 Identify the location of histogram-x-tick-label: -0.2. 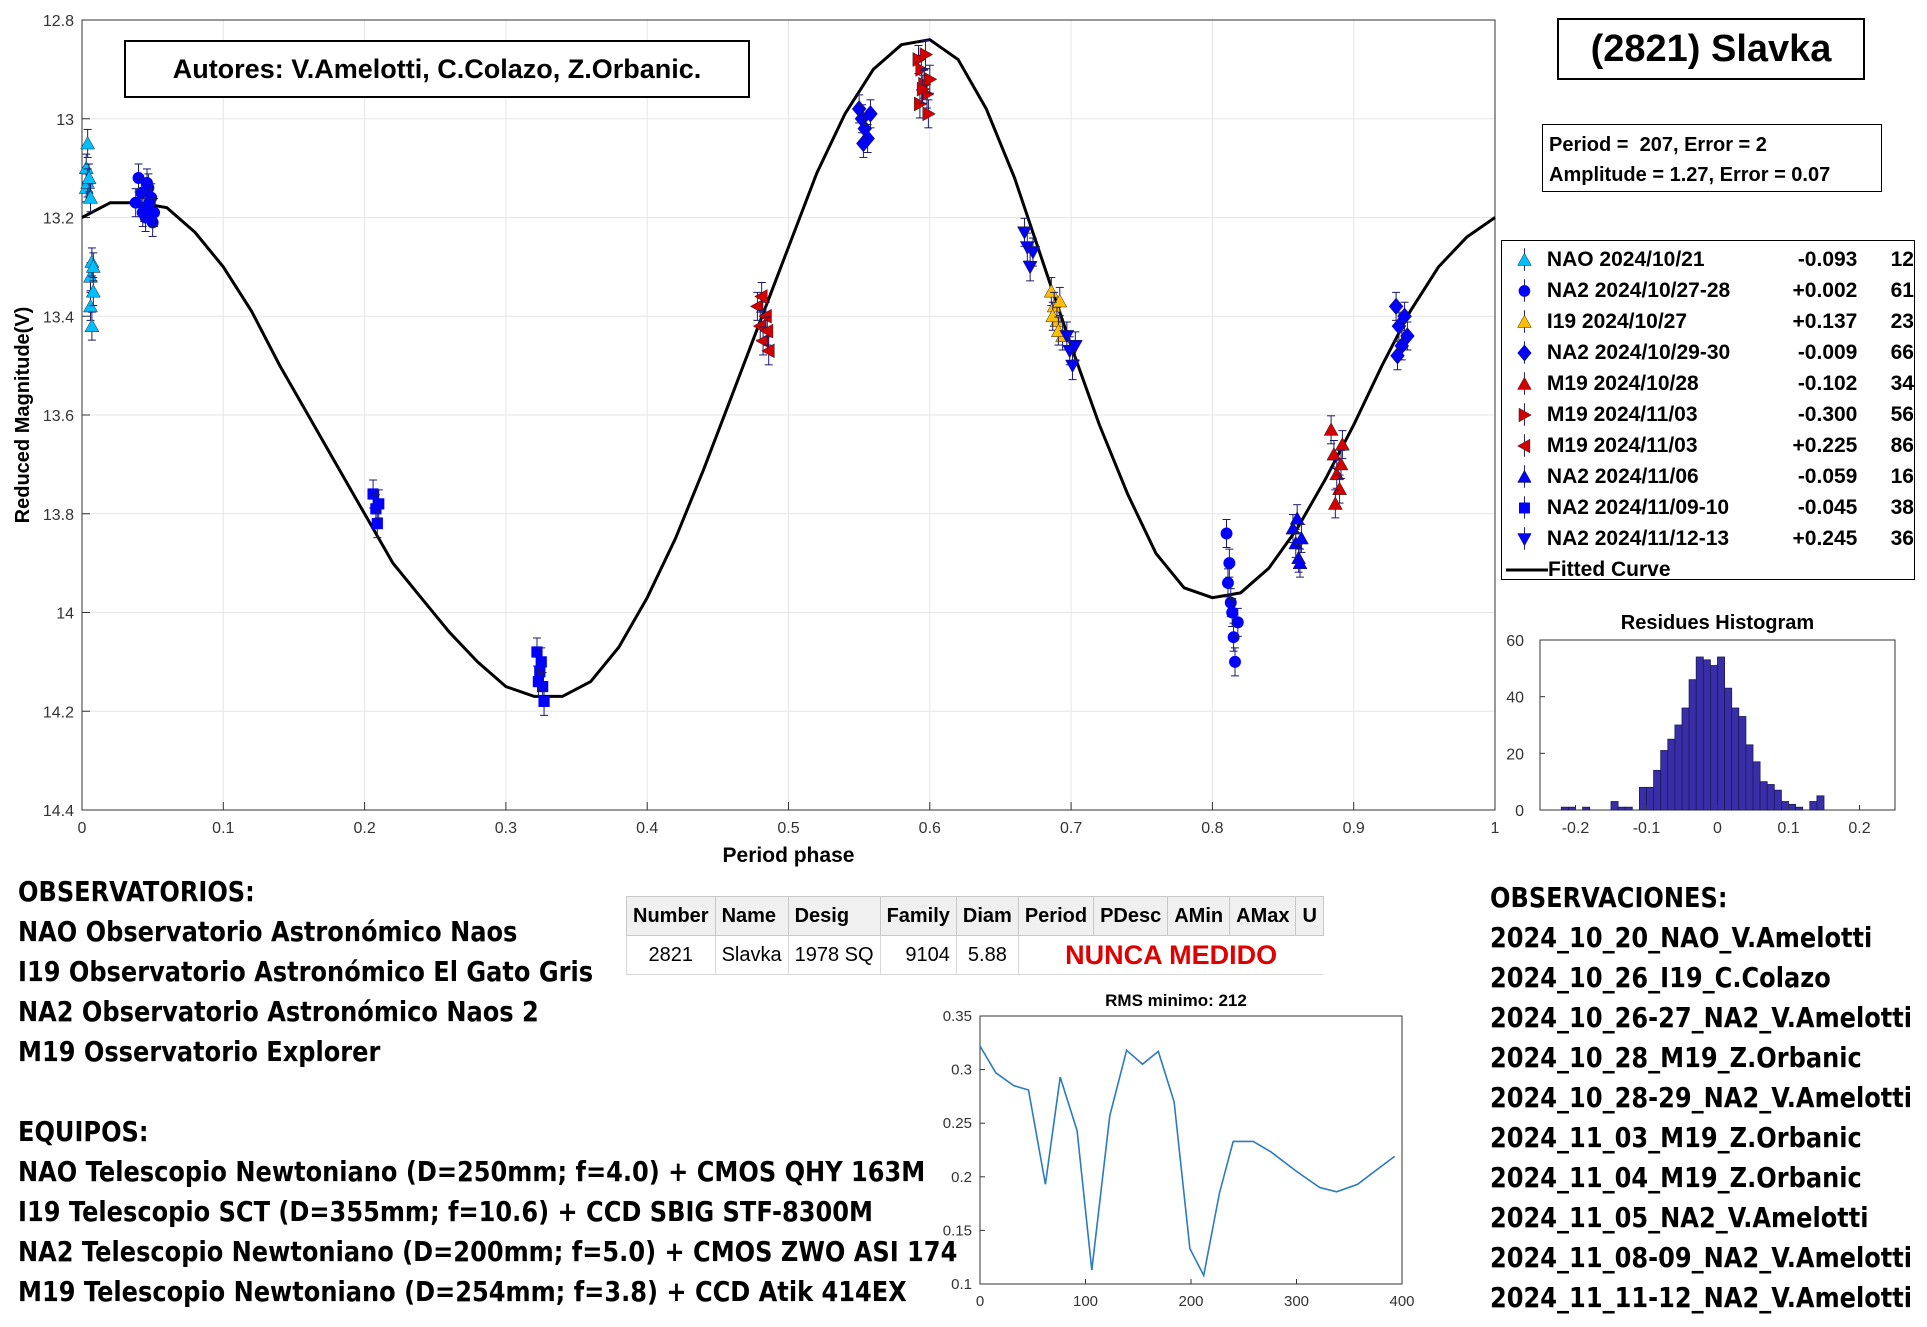
(1576, 828).